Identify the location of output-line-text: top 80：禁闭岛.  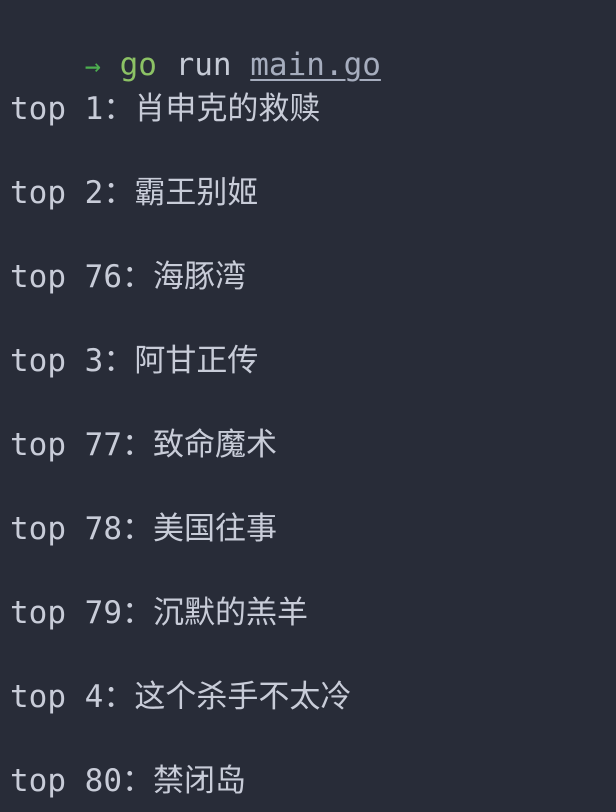
(128, 781).